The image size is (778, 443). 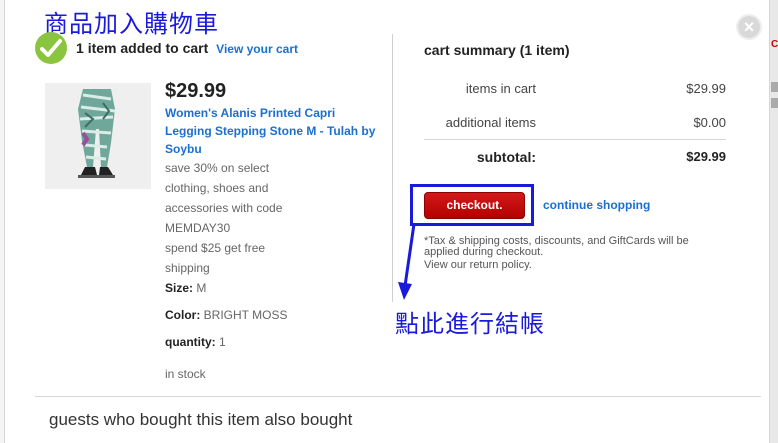 I want to click on view-cart-link: View your cart, so click(x=257, y=49).